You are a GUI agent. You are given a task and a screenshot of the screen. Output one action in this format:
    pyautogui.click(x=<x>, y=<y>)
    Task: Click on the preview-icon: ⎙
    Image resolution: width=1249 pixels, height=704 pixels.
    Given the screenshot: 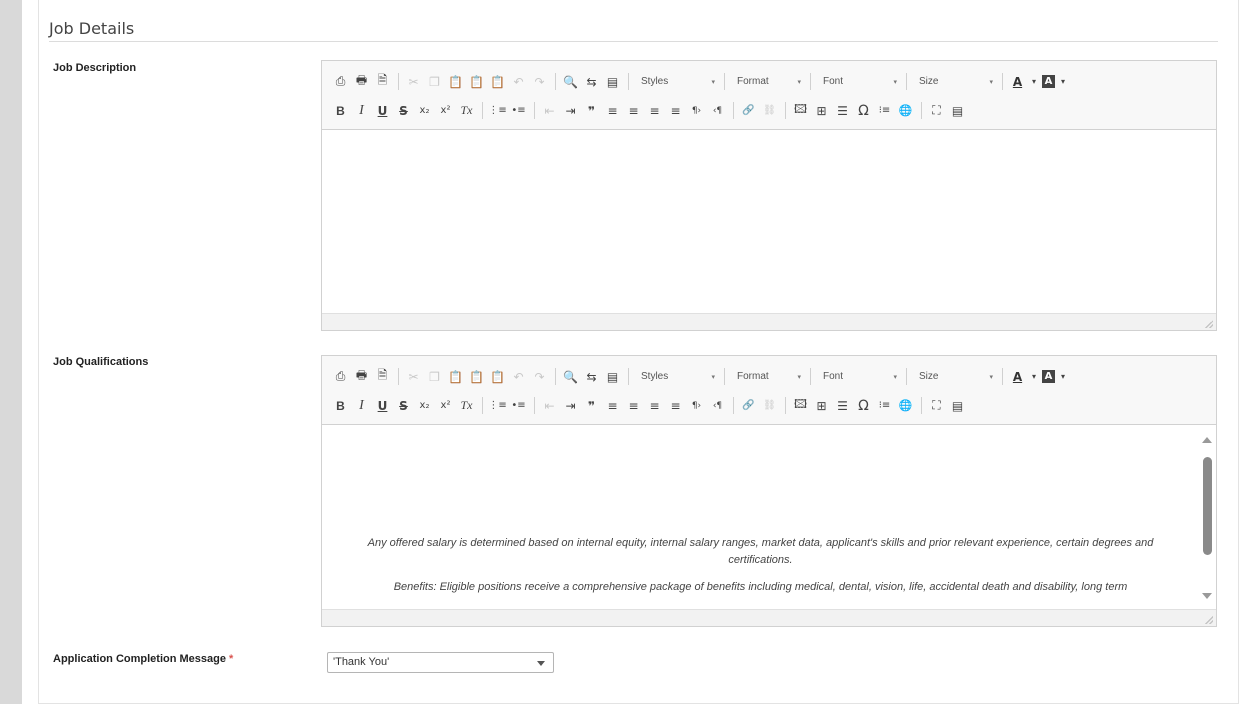 What is the action you would take?
    pyautogui.click(x=340, y=81)
    